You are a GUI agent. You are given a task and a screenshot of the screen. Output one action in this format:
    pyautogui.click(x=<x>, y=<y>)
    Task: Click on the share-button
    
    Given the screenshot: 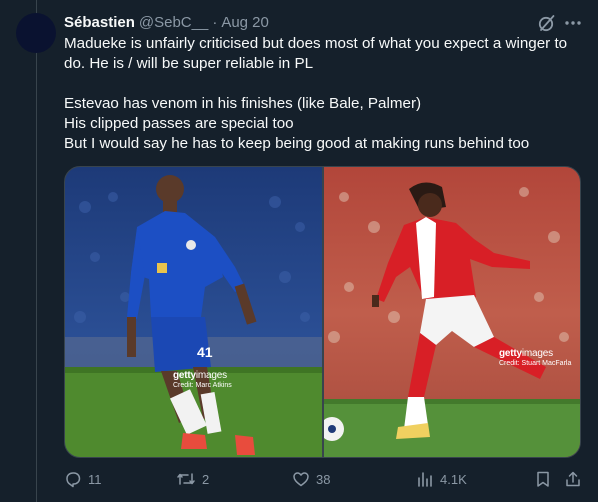 What is the action you would take?
    pyautogui.click(x=573, y=479)
    